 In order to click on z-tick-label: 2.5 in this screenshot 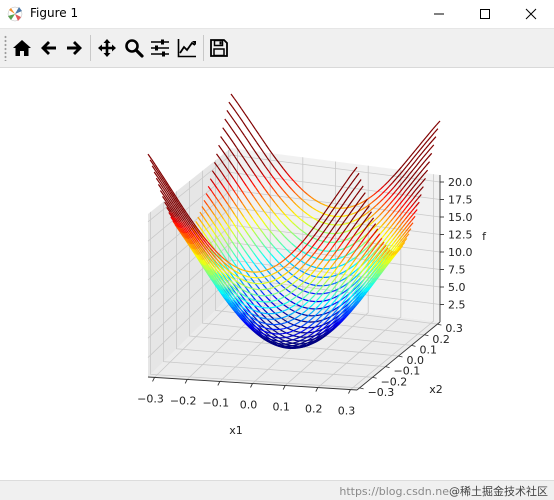, I will do `click(457, 305)`.